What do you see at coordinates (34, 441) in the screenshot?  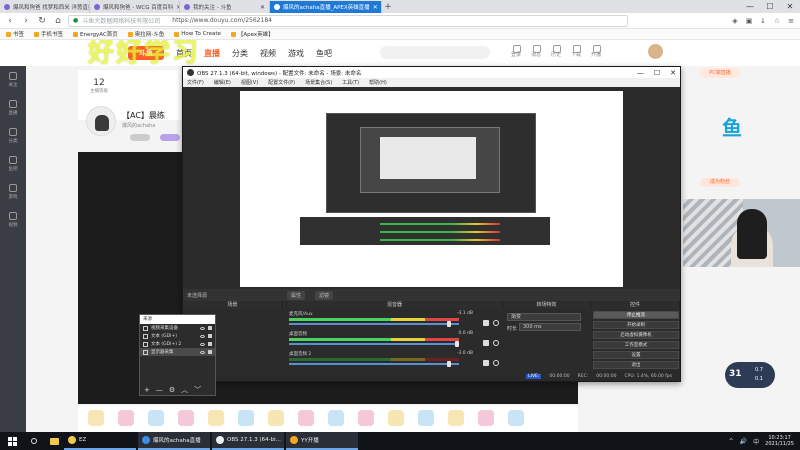 I see `search-icon` at bounding box center [34, 441].